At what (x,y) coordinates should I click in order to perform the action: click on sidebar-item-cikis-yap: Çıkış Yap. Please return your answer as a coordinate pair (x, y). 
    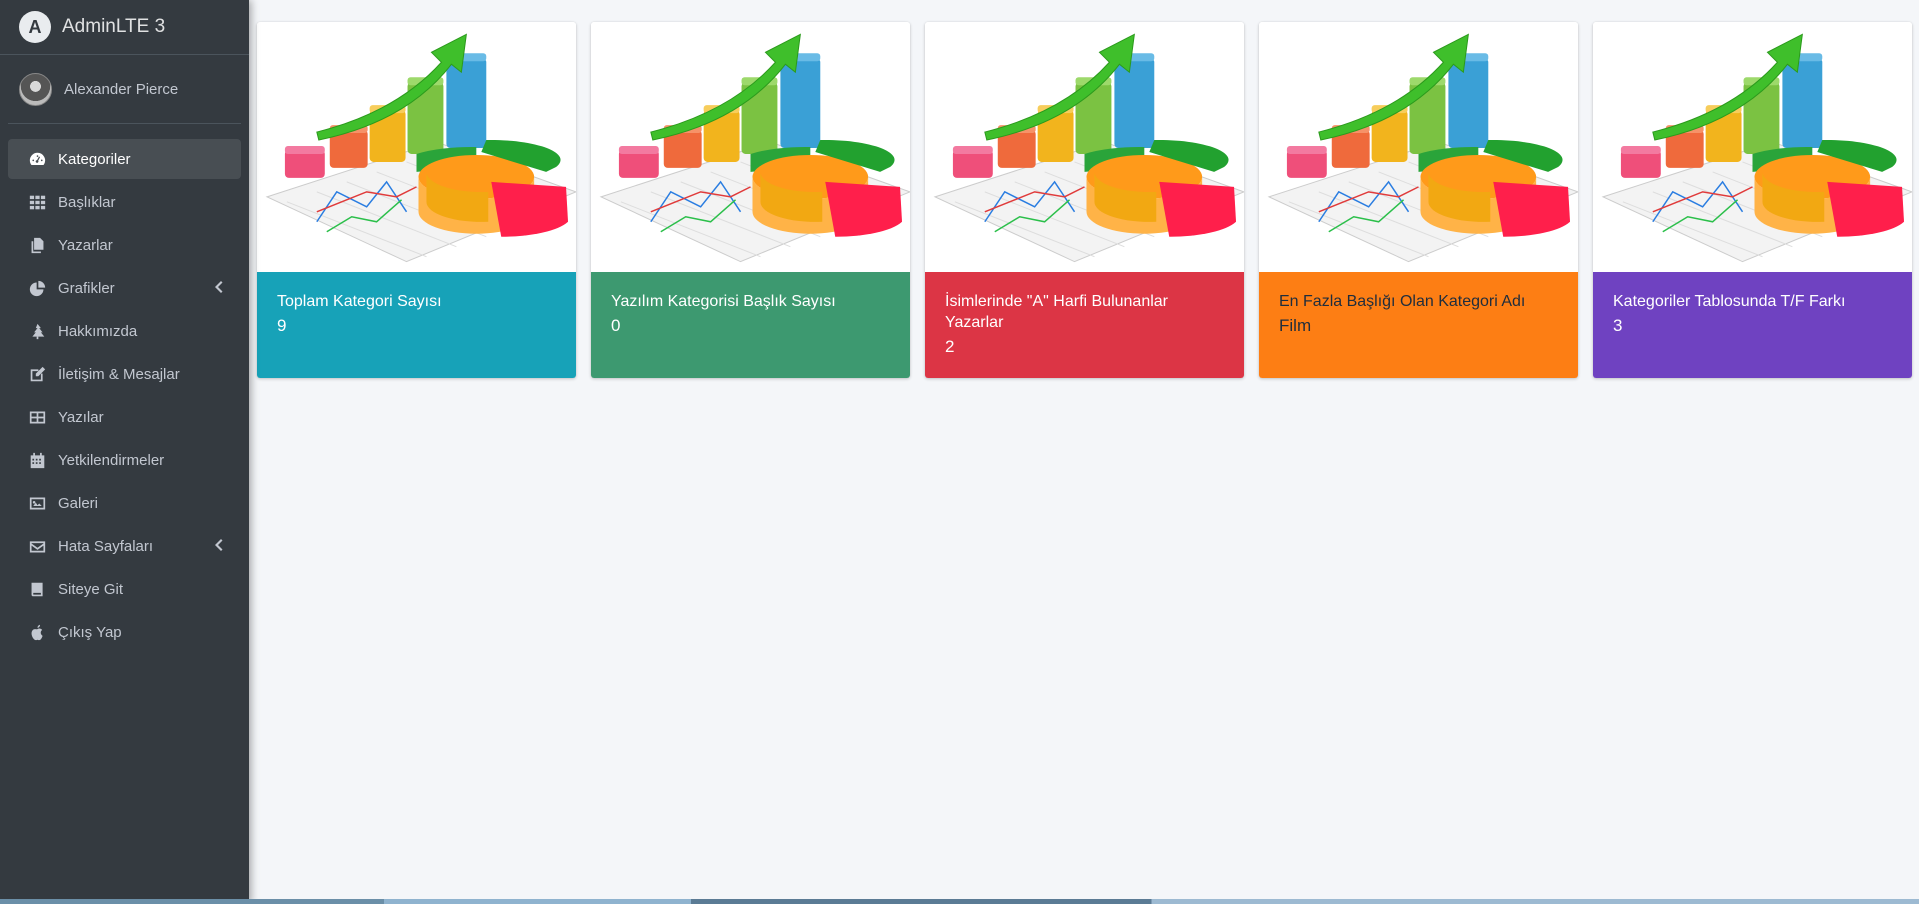
    Looking at the image, I should click on (124, 632).